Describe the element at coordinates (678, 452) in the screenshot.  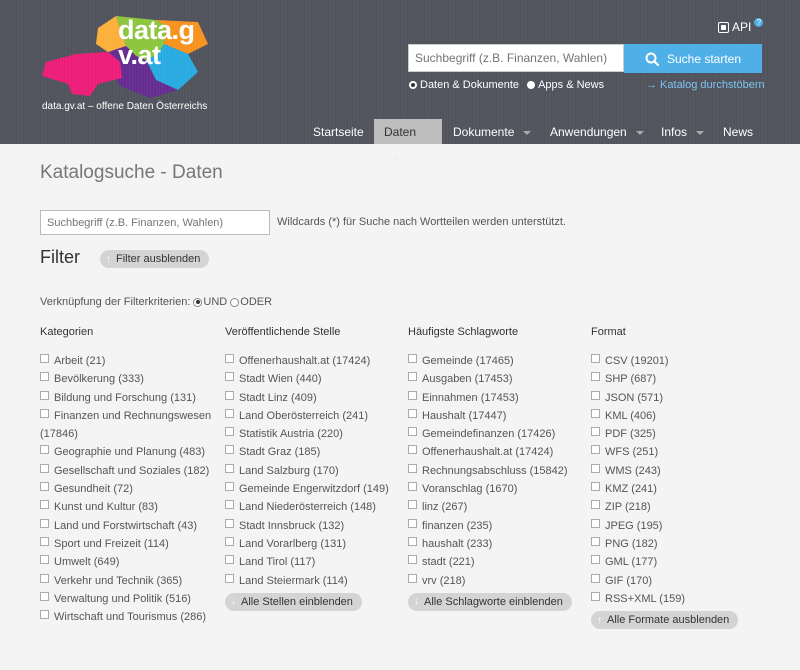
I see `filter-checkbox-item: WFS (251)` at that location.